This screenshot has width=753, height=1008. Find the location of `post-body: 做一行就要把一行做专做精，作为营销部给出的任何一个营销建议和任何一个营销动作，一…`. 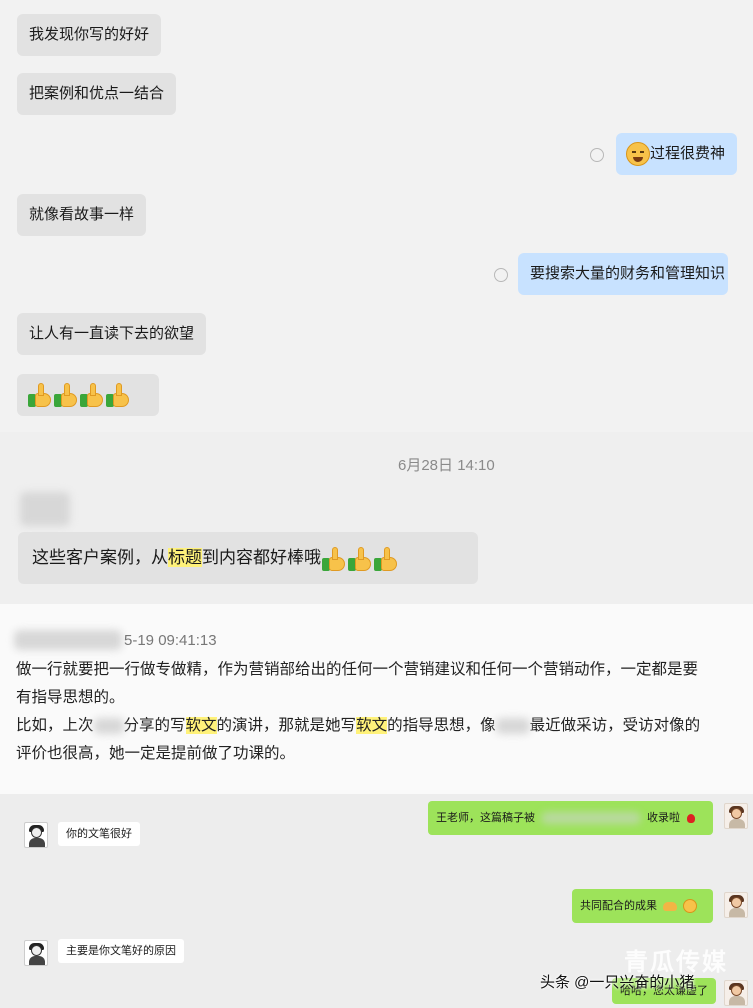

post-body: 做一行就要把一行做专做精，作为营销部给出的任何一个营销建议和任何一个营销动作，一… is located at coordinates (380, 712).